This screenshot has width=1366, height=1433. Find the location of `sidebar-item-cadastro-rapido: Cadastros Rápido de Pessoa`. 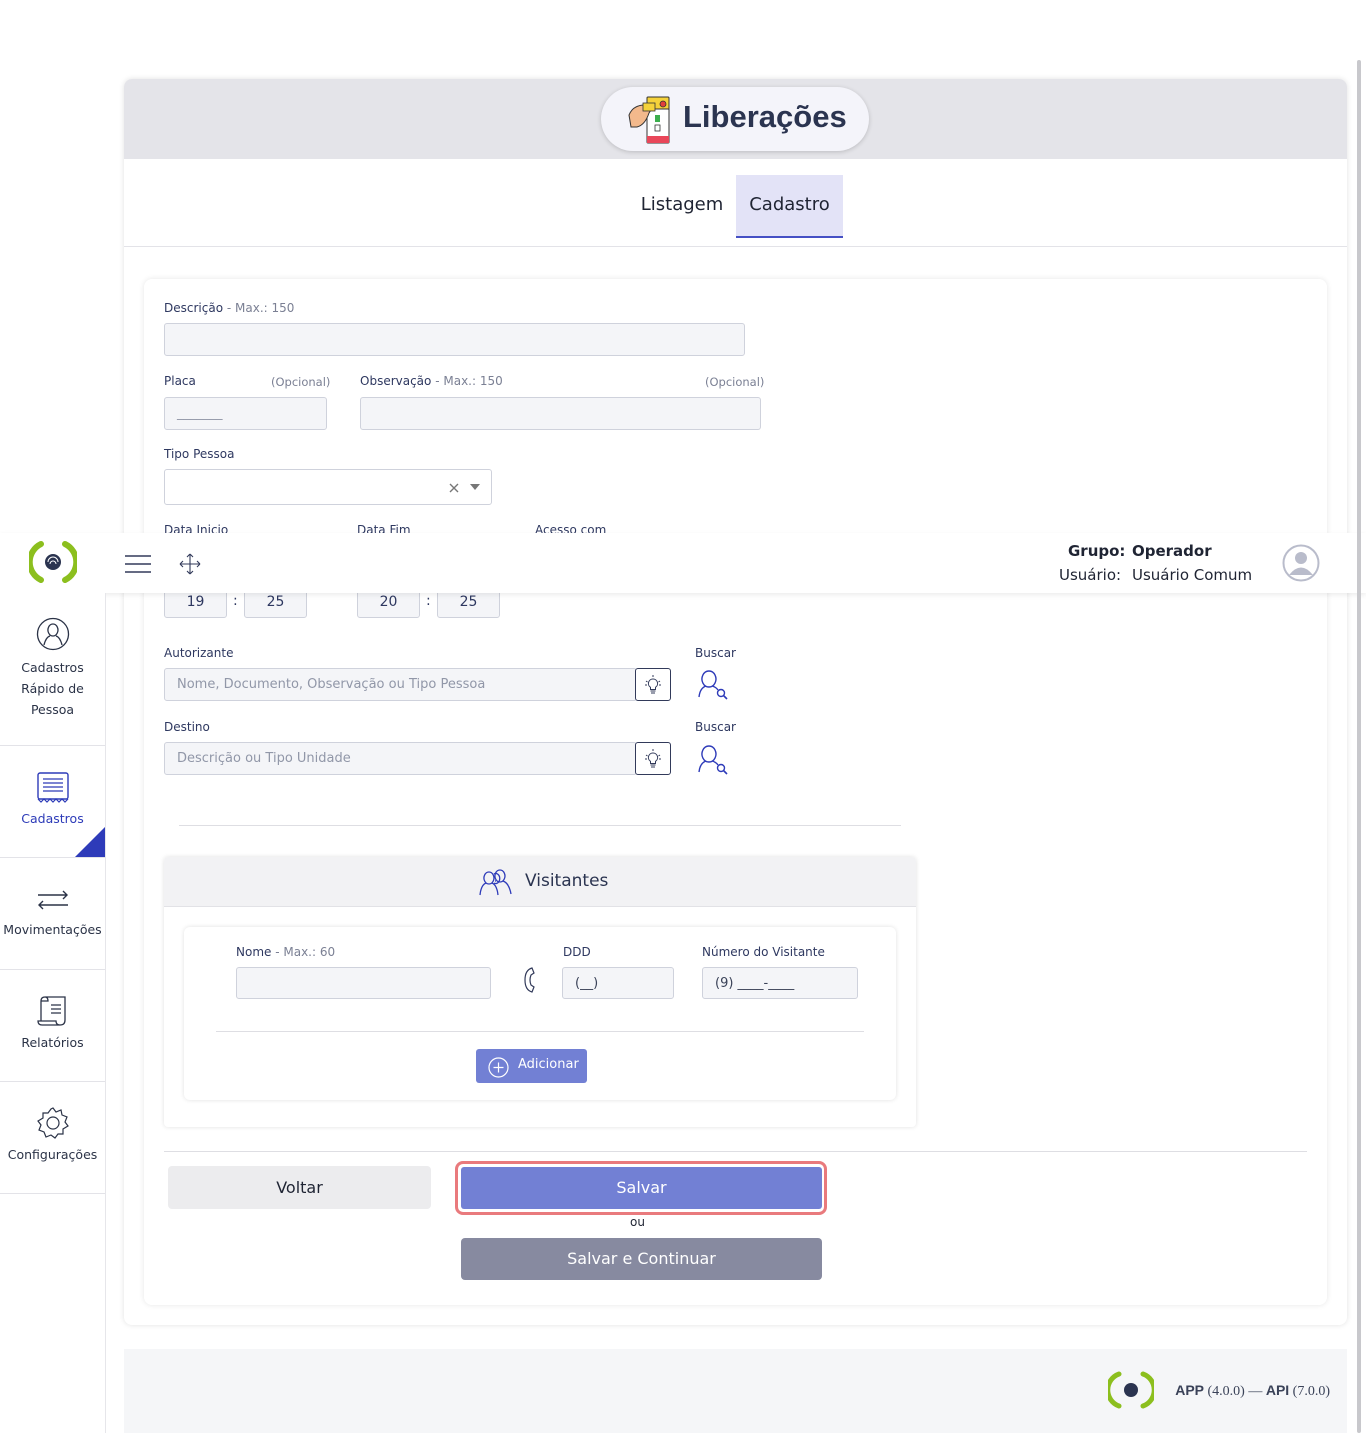

sidebar-item-cadastro-rapido: Cadastros Rápido de Pessoa is located at coordinates (52, 669).